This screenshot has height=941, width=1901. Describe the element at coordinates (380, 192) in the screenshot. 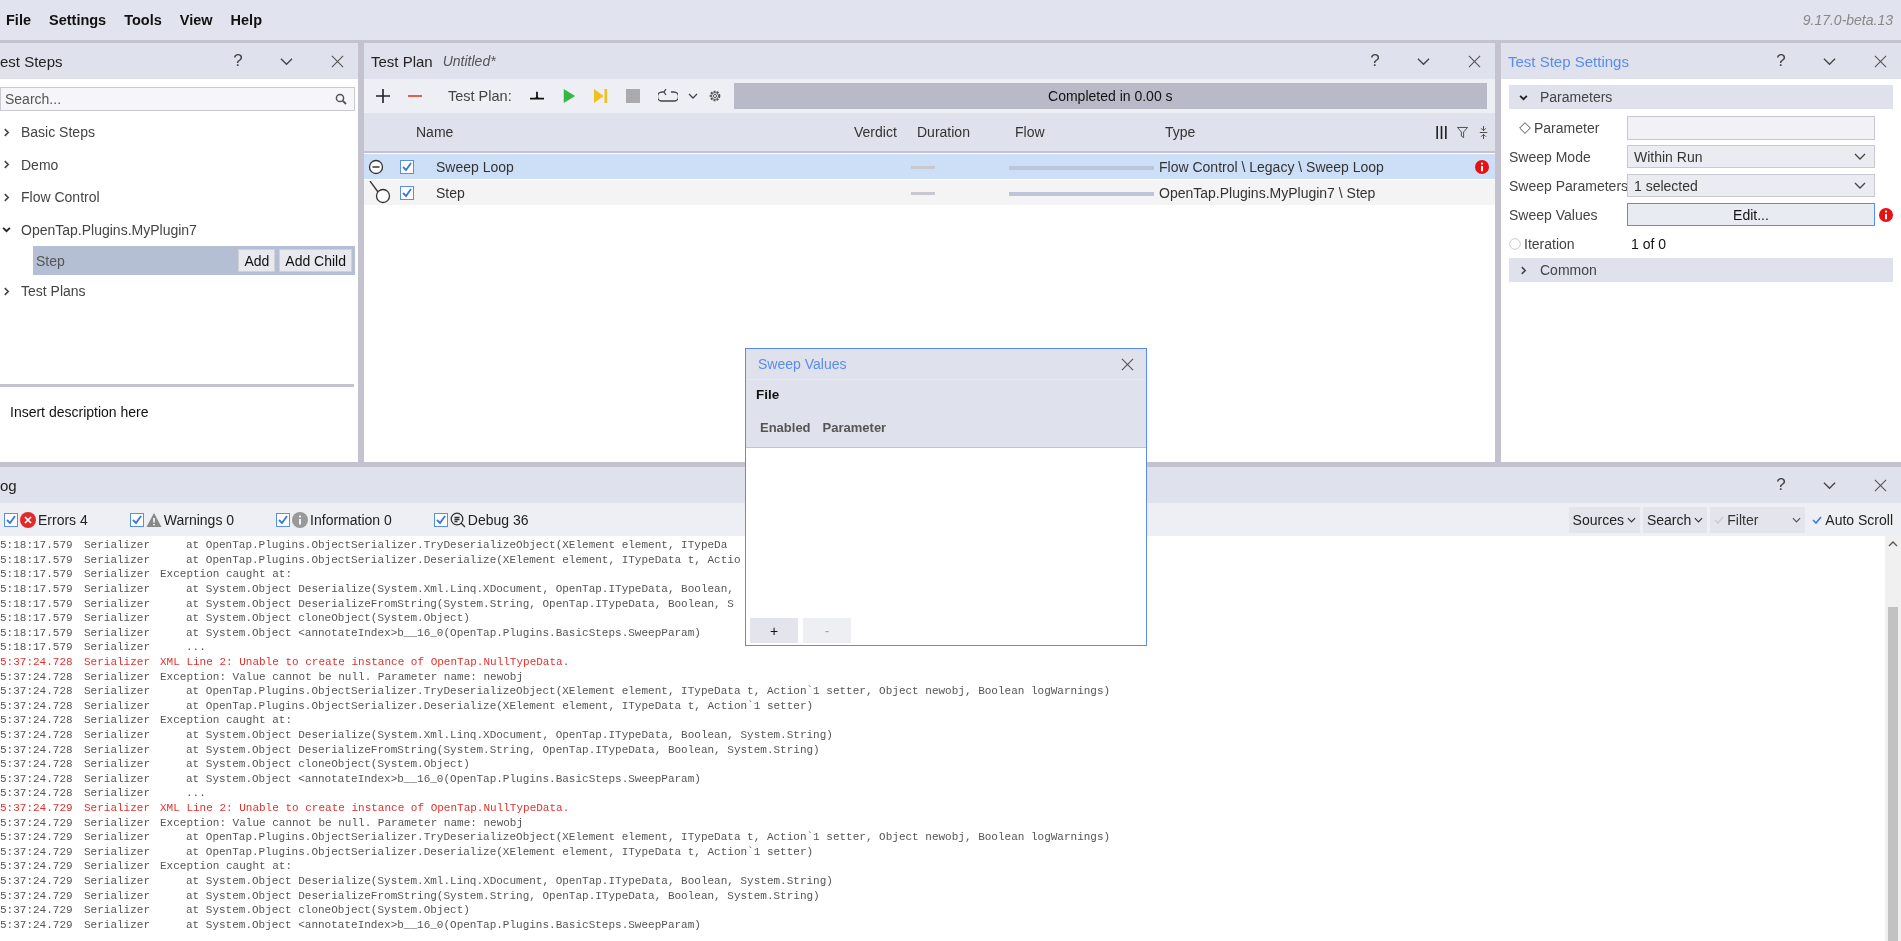

I see `tree-node-icon` at that location.